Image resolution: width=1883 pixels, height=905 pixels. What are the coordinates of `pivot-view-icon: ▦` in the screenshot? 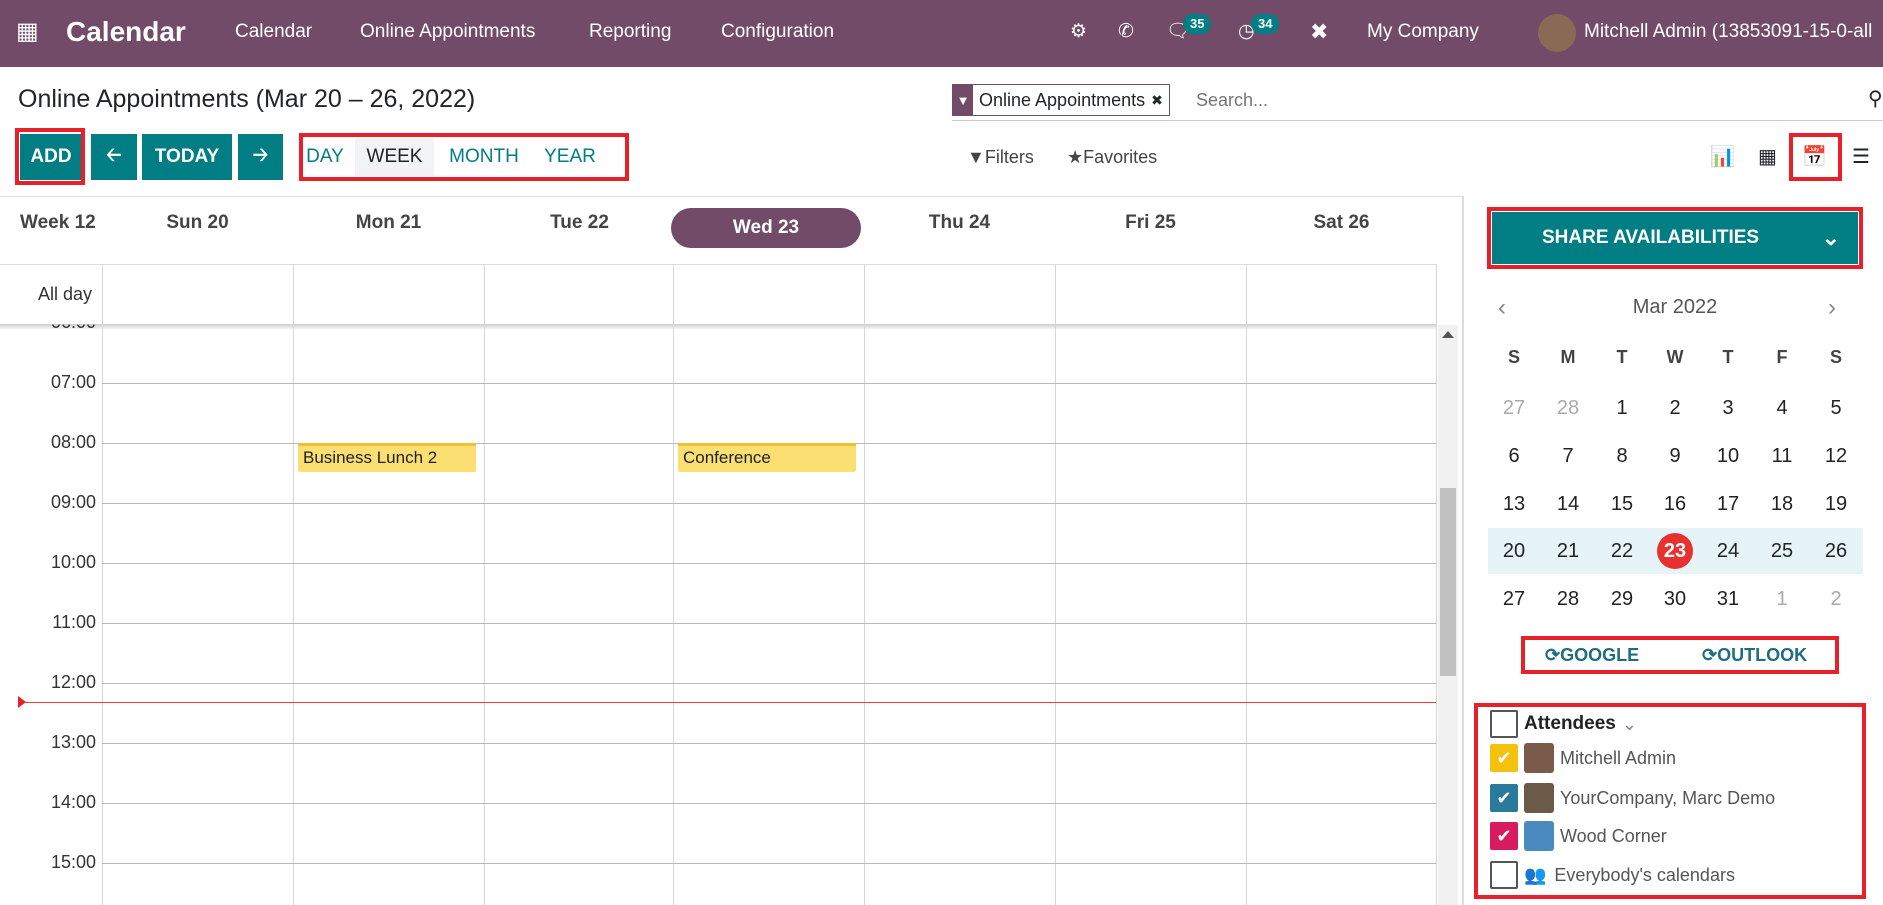 It's located at (1767, 156).